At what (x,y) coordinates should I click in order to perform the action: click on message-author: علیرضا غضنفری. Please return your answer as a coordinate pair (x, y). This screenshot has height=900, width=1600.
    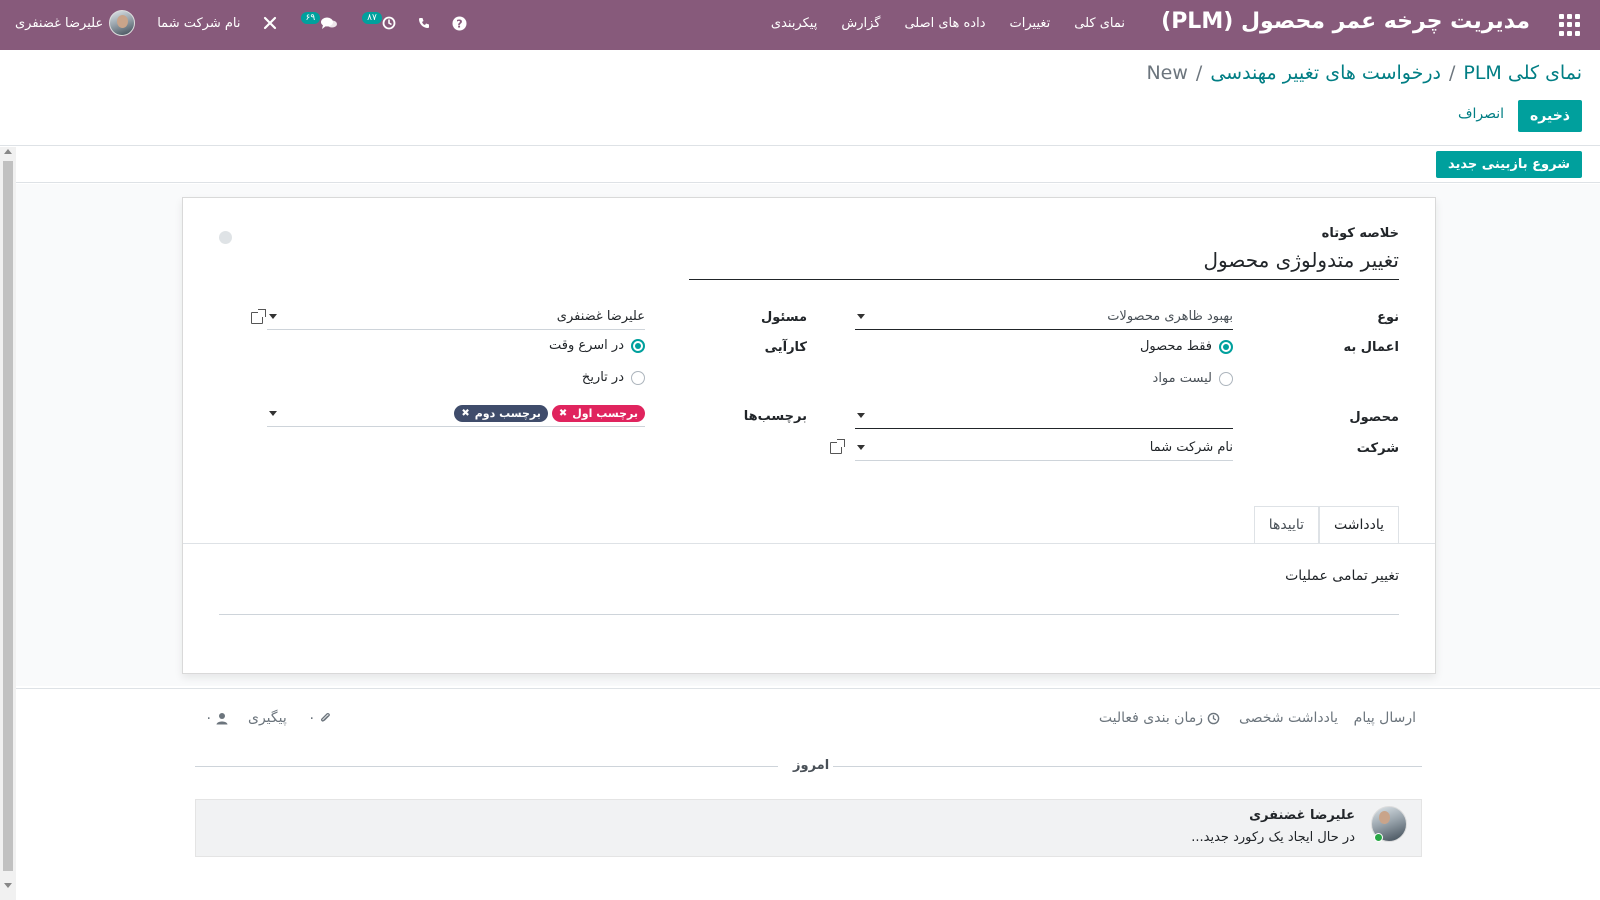
    Looking at the image, I should click on (1302, 815).